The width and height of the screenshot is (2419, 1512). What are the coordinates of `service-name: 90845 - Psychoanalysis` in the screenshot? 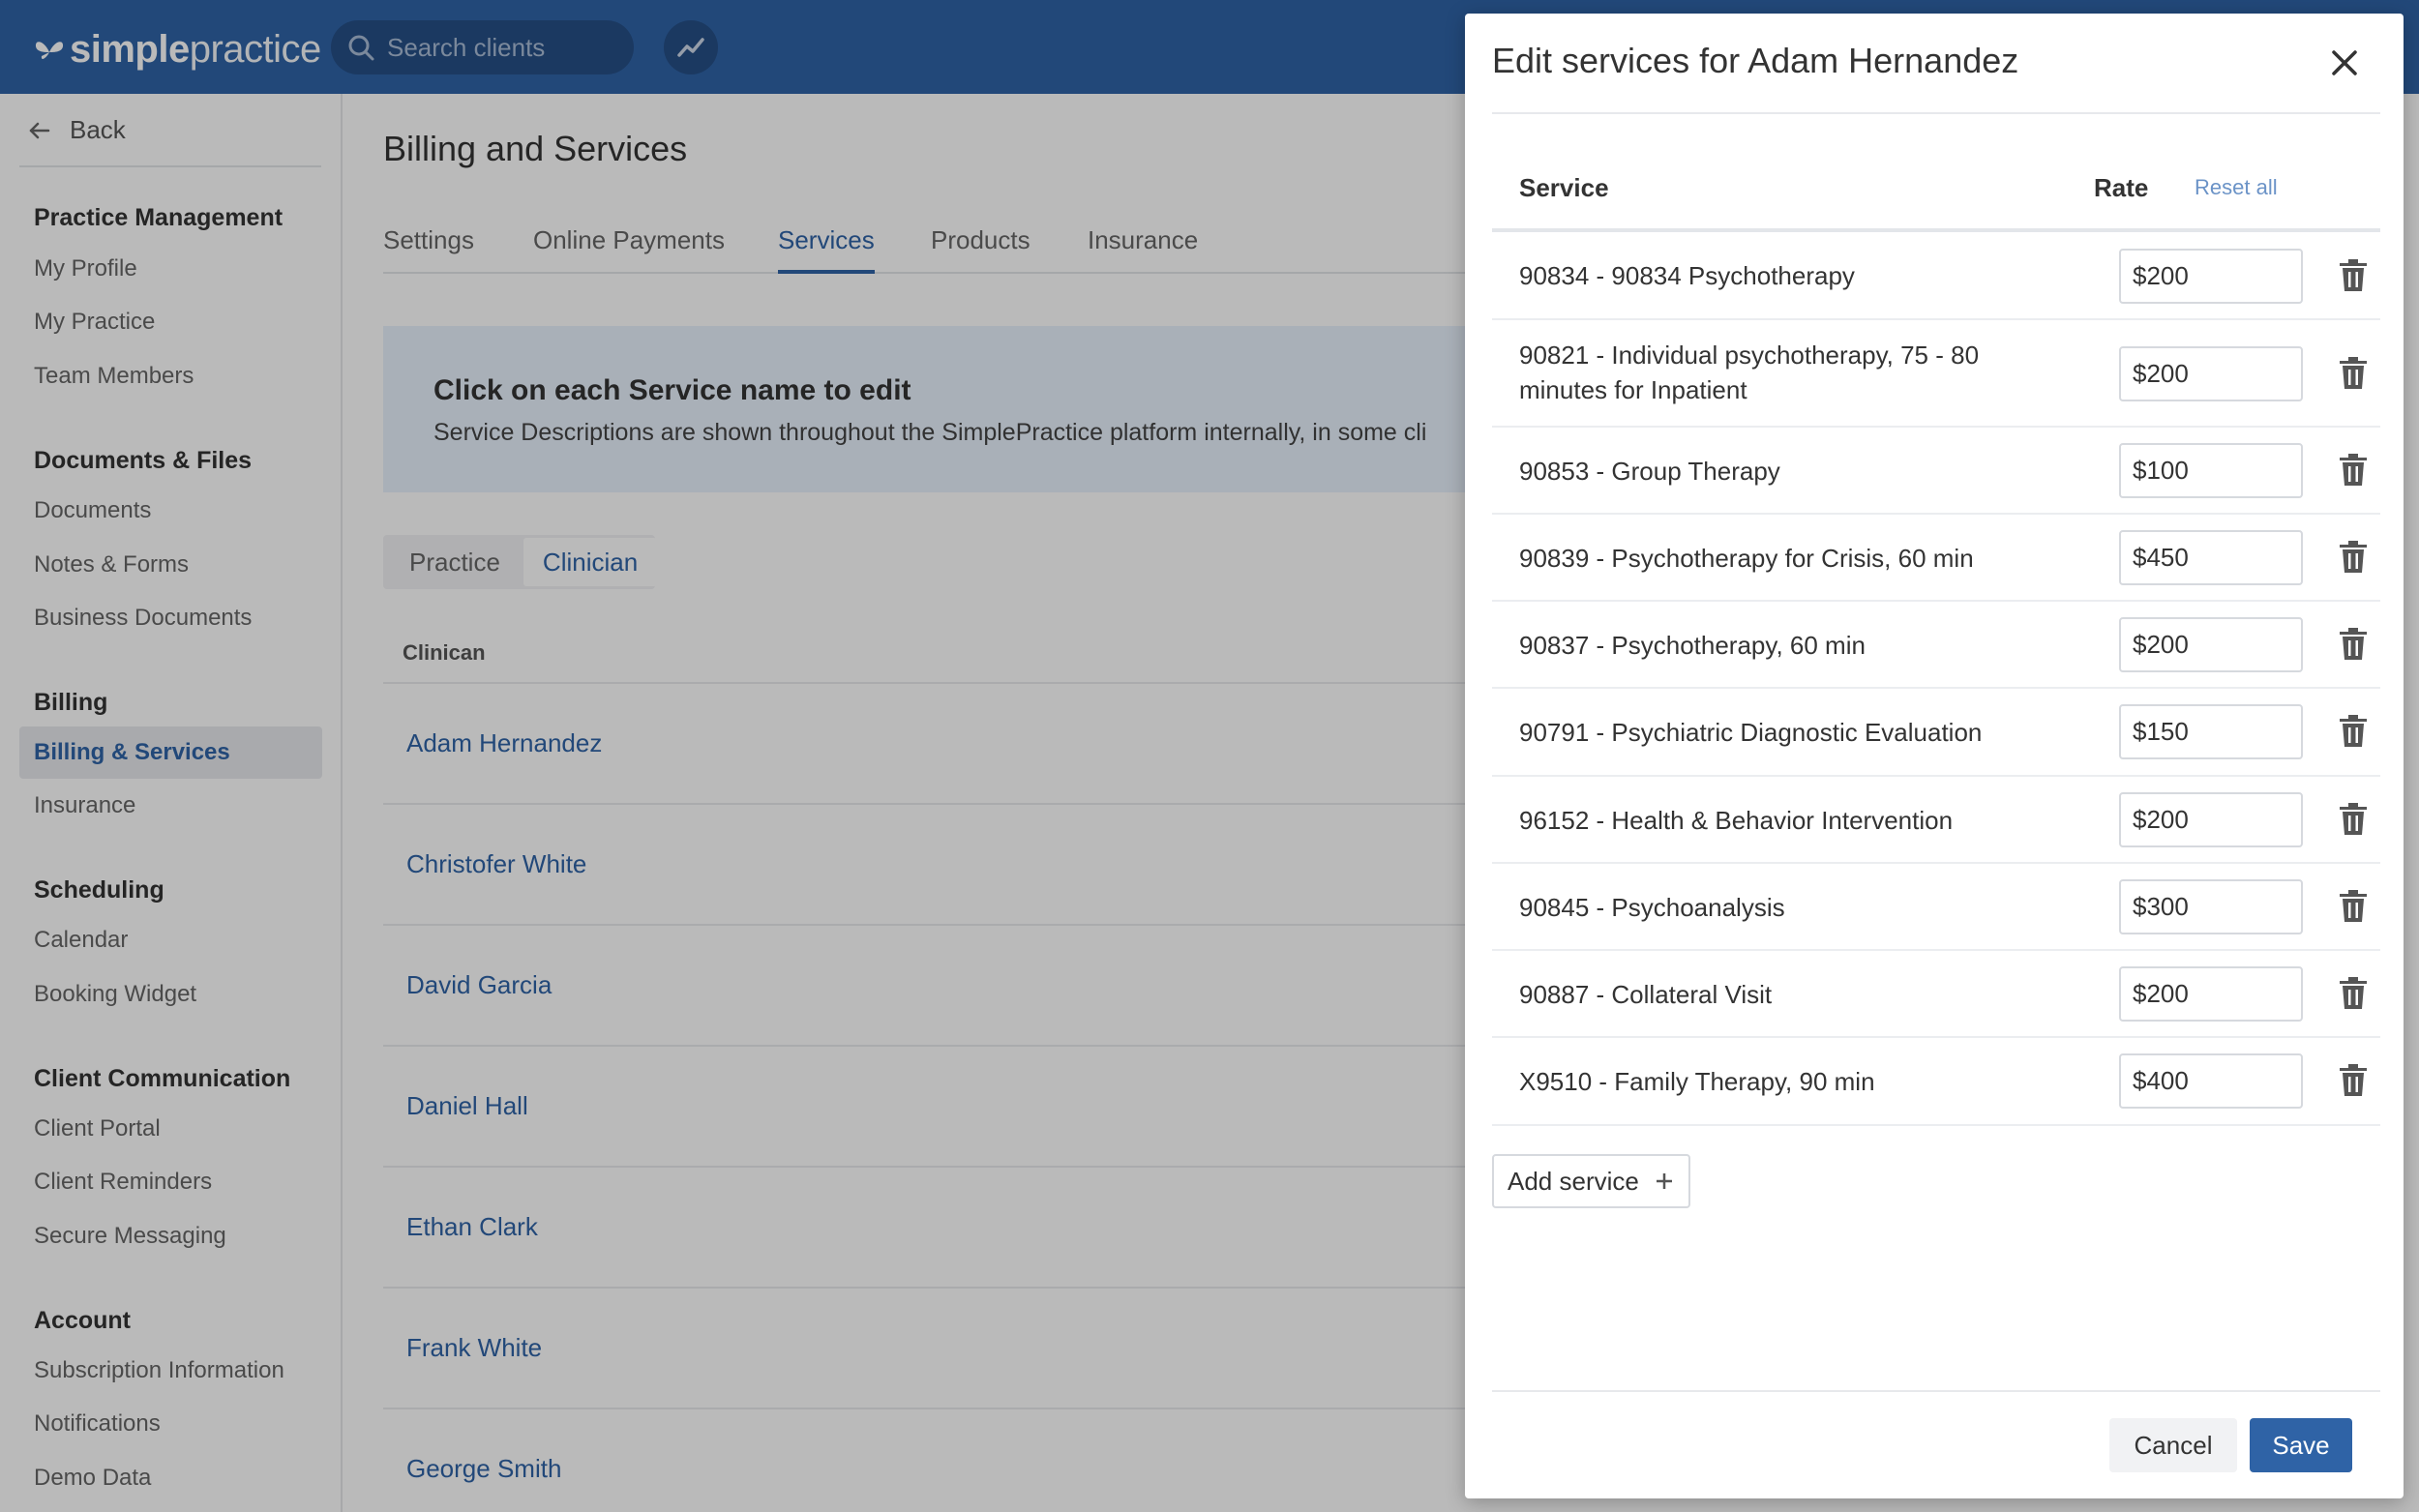 It's located at (1770, 908).